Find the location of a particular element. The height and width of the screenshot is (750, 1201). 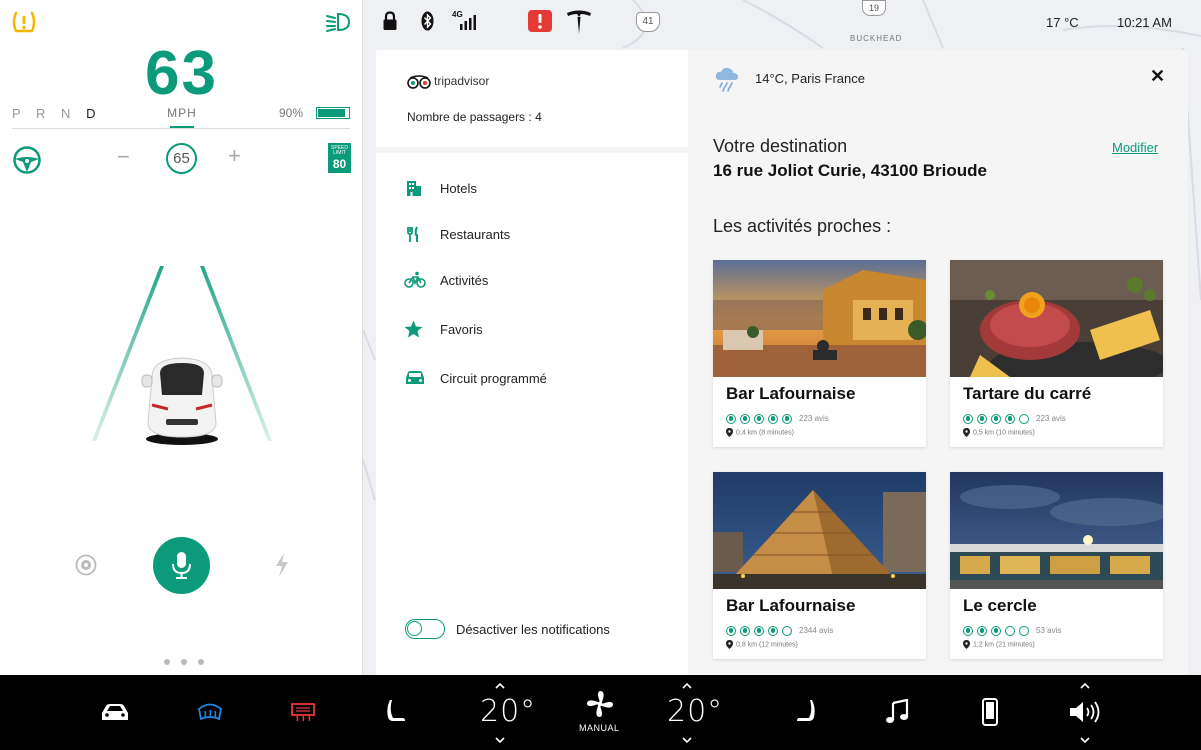

volume-down-icon is located at coordinates (1085, 740).